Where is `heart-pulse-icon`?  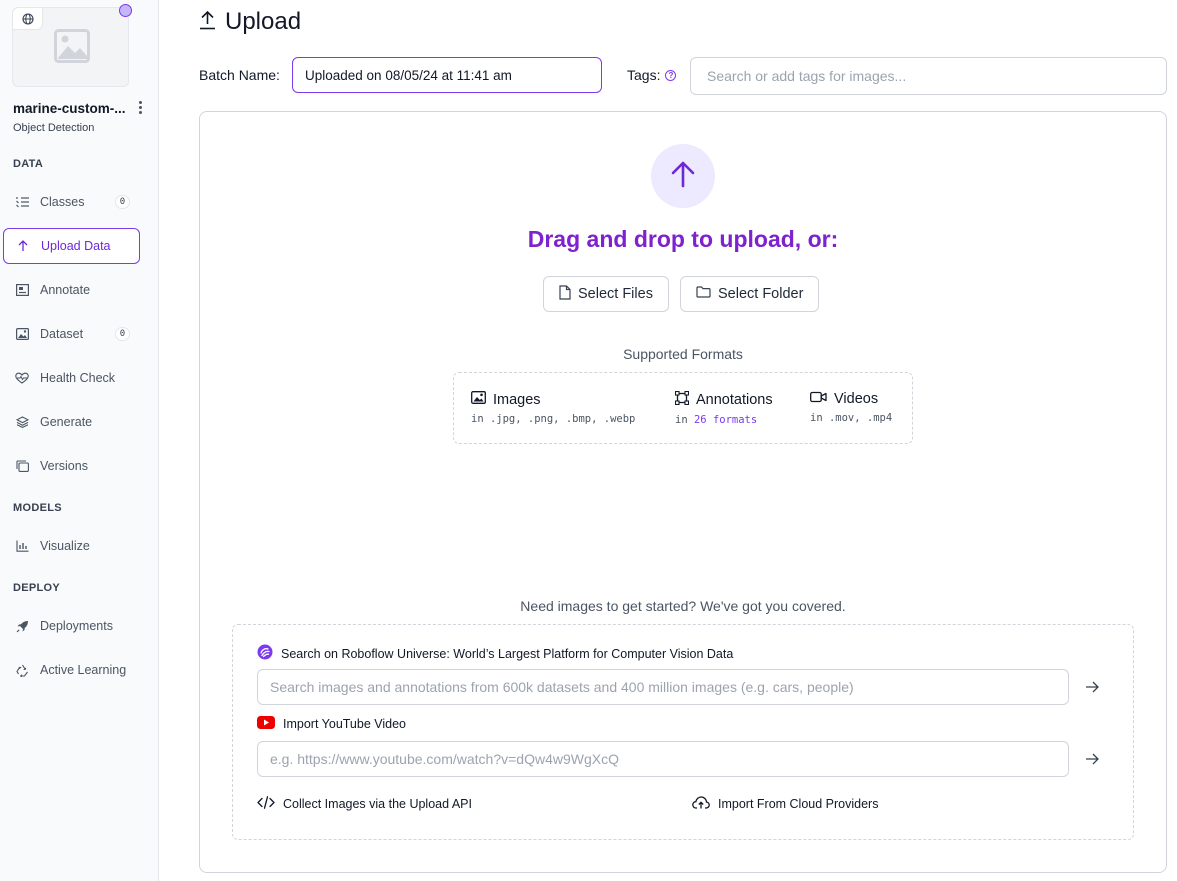 heart-pulse-icon is located at coordinates (22, 378).